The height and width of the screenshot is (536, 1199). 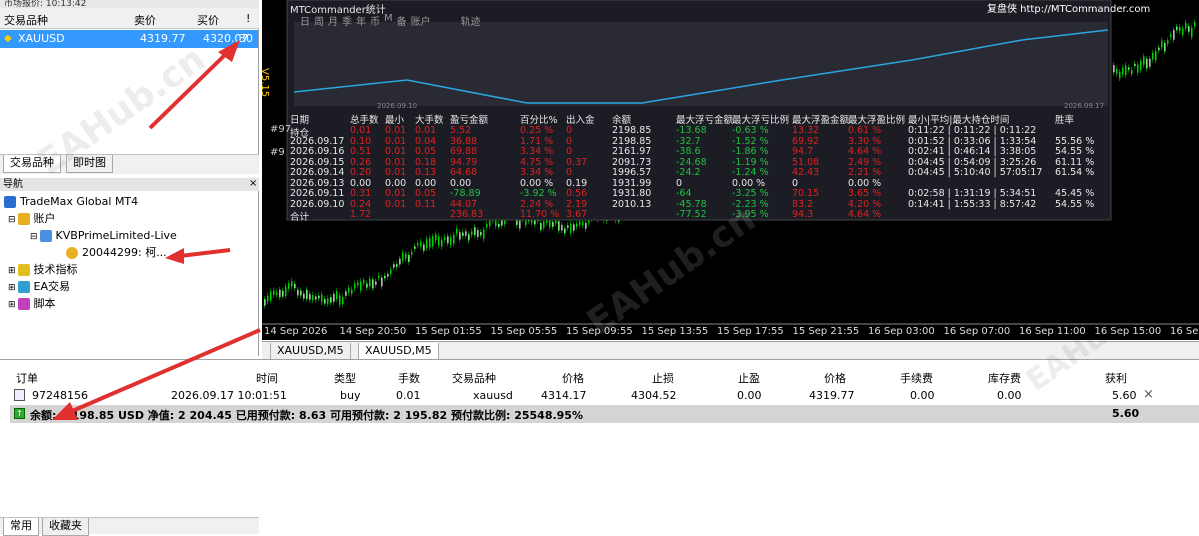 What do you see at coordinates (1184, 331) in the screenshot?
I see `time-axis-label: 16 Sep 19:00` at bounding box center [1184, 331].